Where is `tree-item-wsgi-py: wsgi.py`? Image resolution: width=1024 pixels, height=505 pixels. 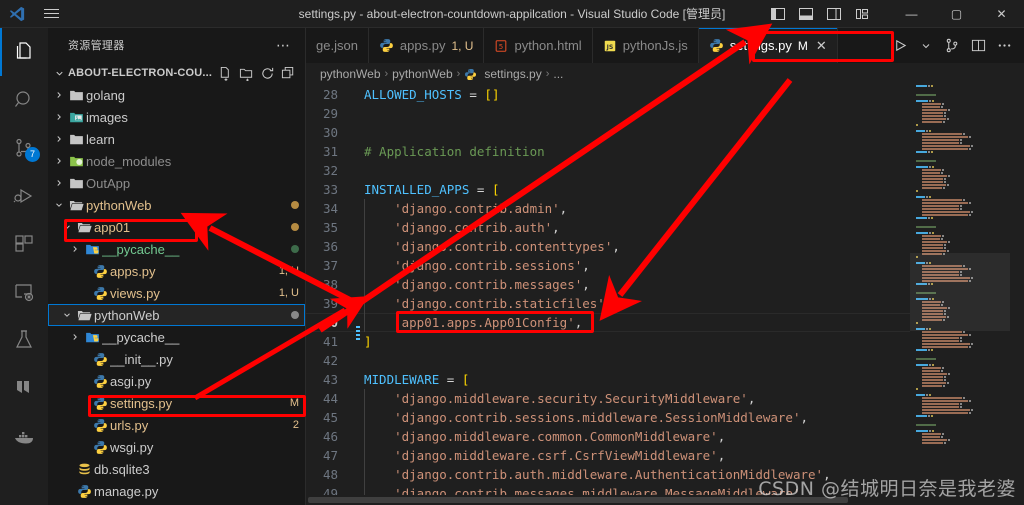
tree-item-wsgi-py: wsgi.py is located at coordinates (176, 447).